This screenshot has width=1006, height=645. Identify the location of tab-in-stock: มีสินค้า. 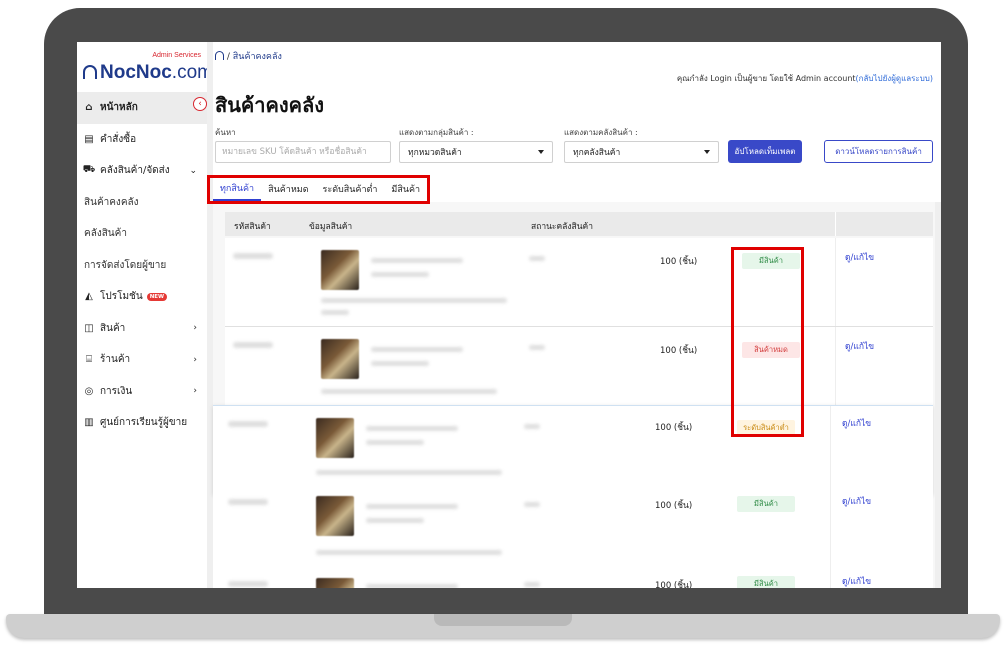
(405, 189).